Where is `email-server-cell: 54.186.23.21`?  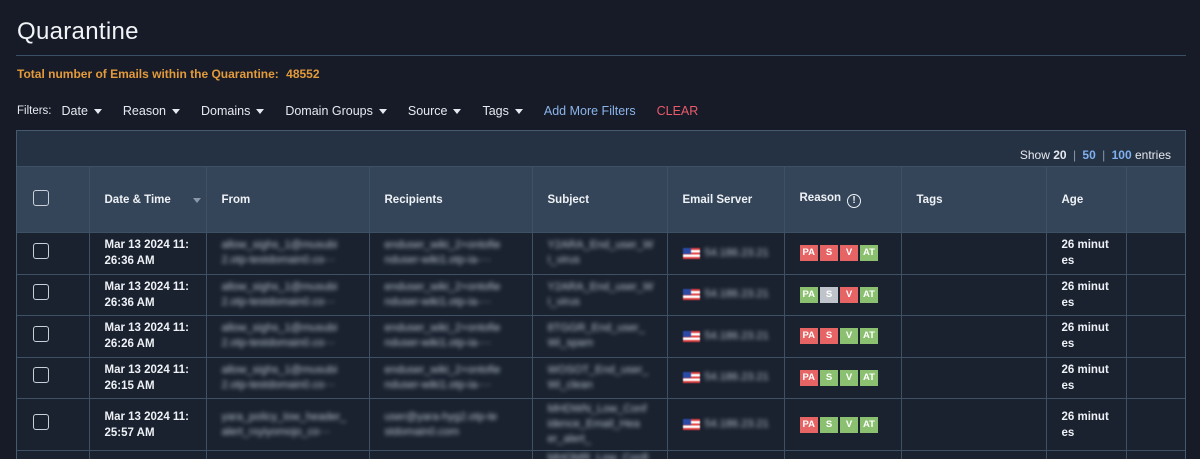
email-server-cell: 54.186.23.21 is located at coordinates (726, 295).